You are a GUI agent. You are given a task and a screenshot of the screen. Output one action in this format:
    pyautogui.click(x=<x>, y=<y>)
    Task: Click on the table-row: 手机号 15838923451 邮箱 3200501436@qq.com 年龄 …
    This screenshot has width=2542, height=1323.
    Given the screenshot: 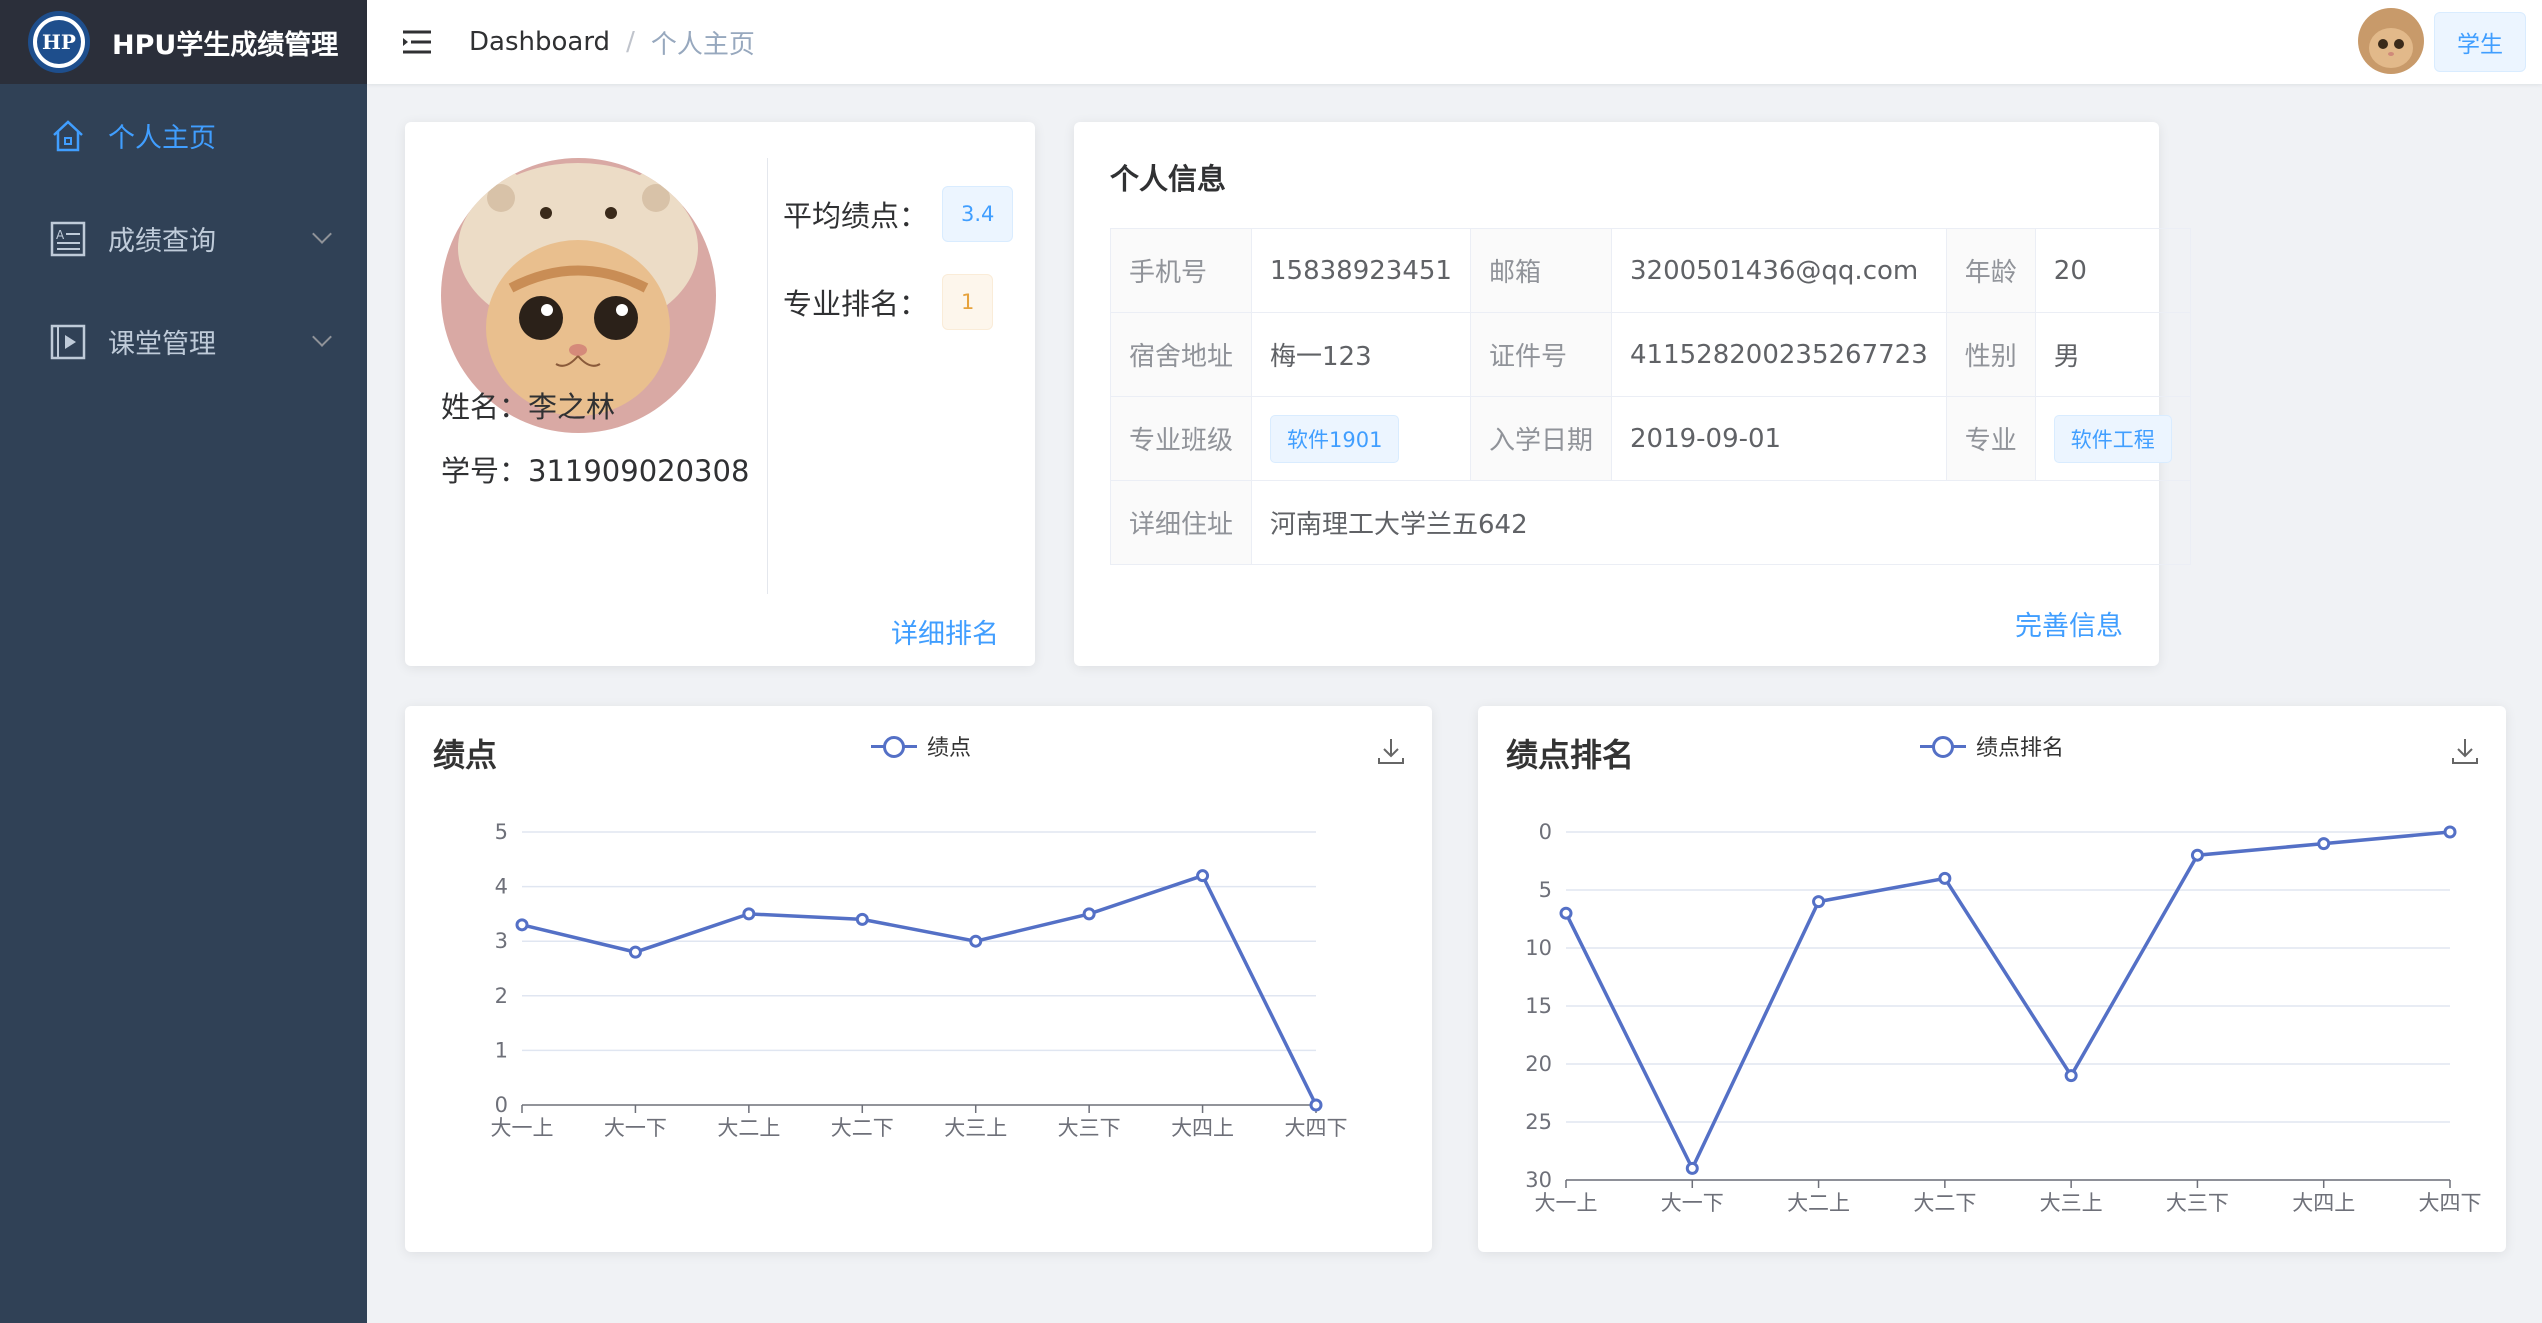 What is the action you would take?
    pyautogui.click(x=1650, y=270)
    